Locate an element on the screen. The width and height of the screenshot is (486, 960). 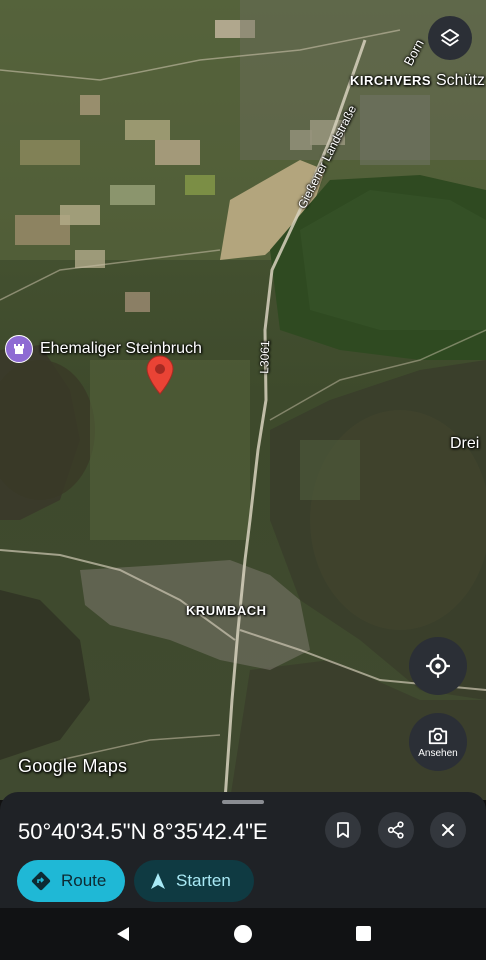
share-icon is located at coordinates (395, 830).